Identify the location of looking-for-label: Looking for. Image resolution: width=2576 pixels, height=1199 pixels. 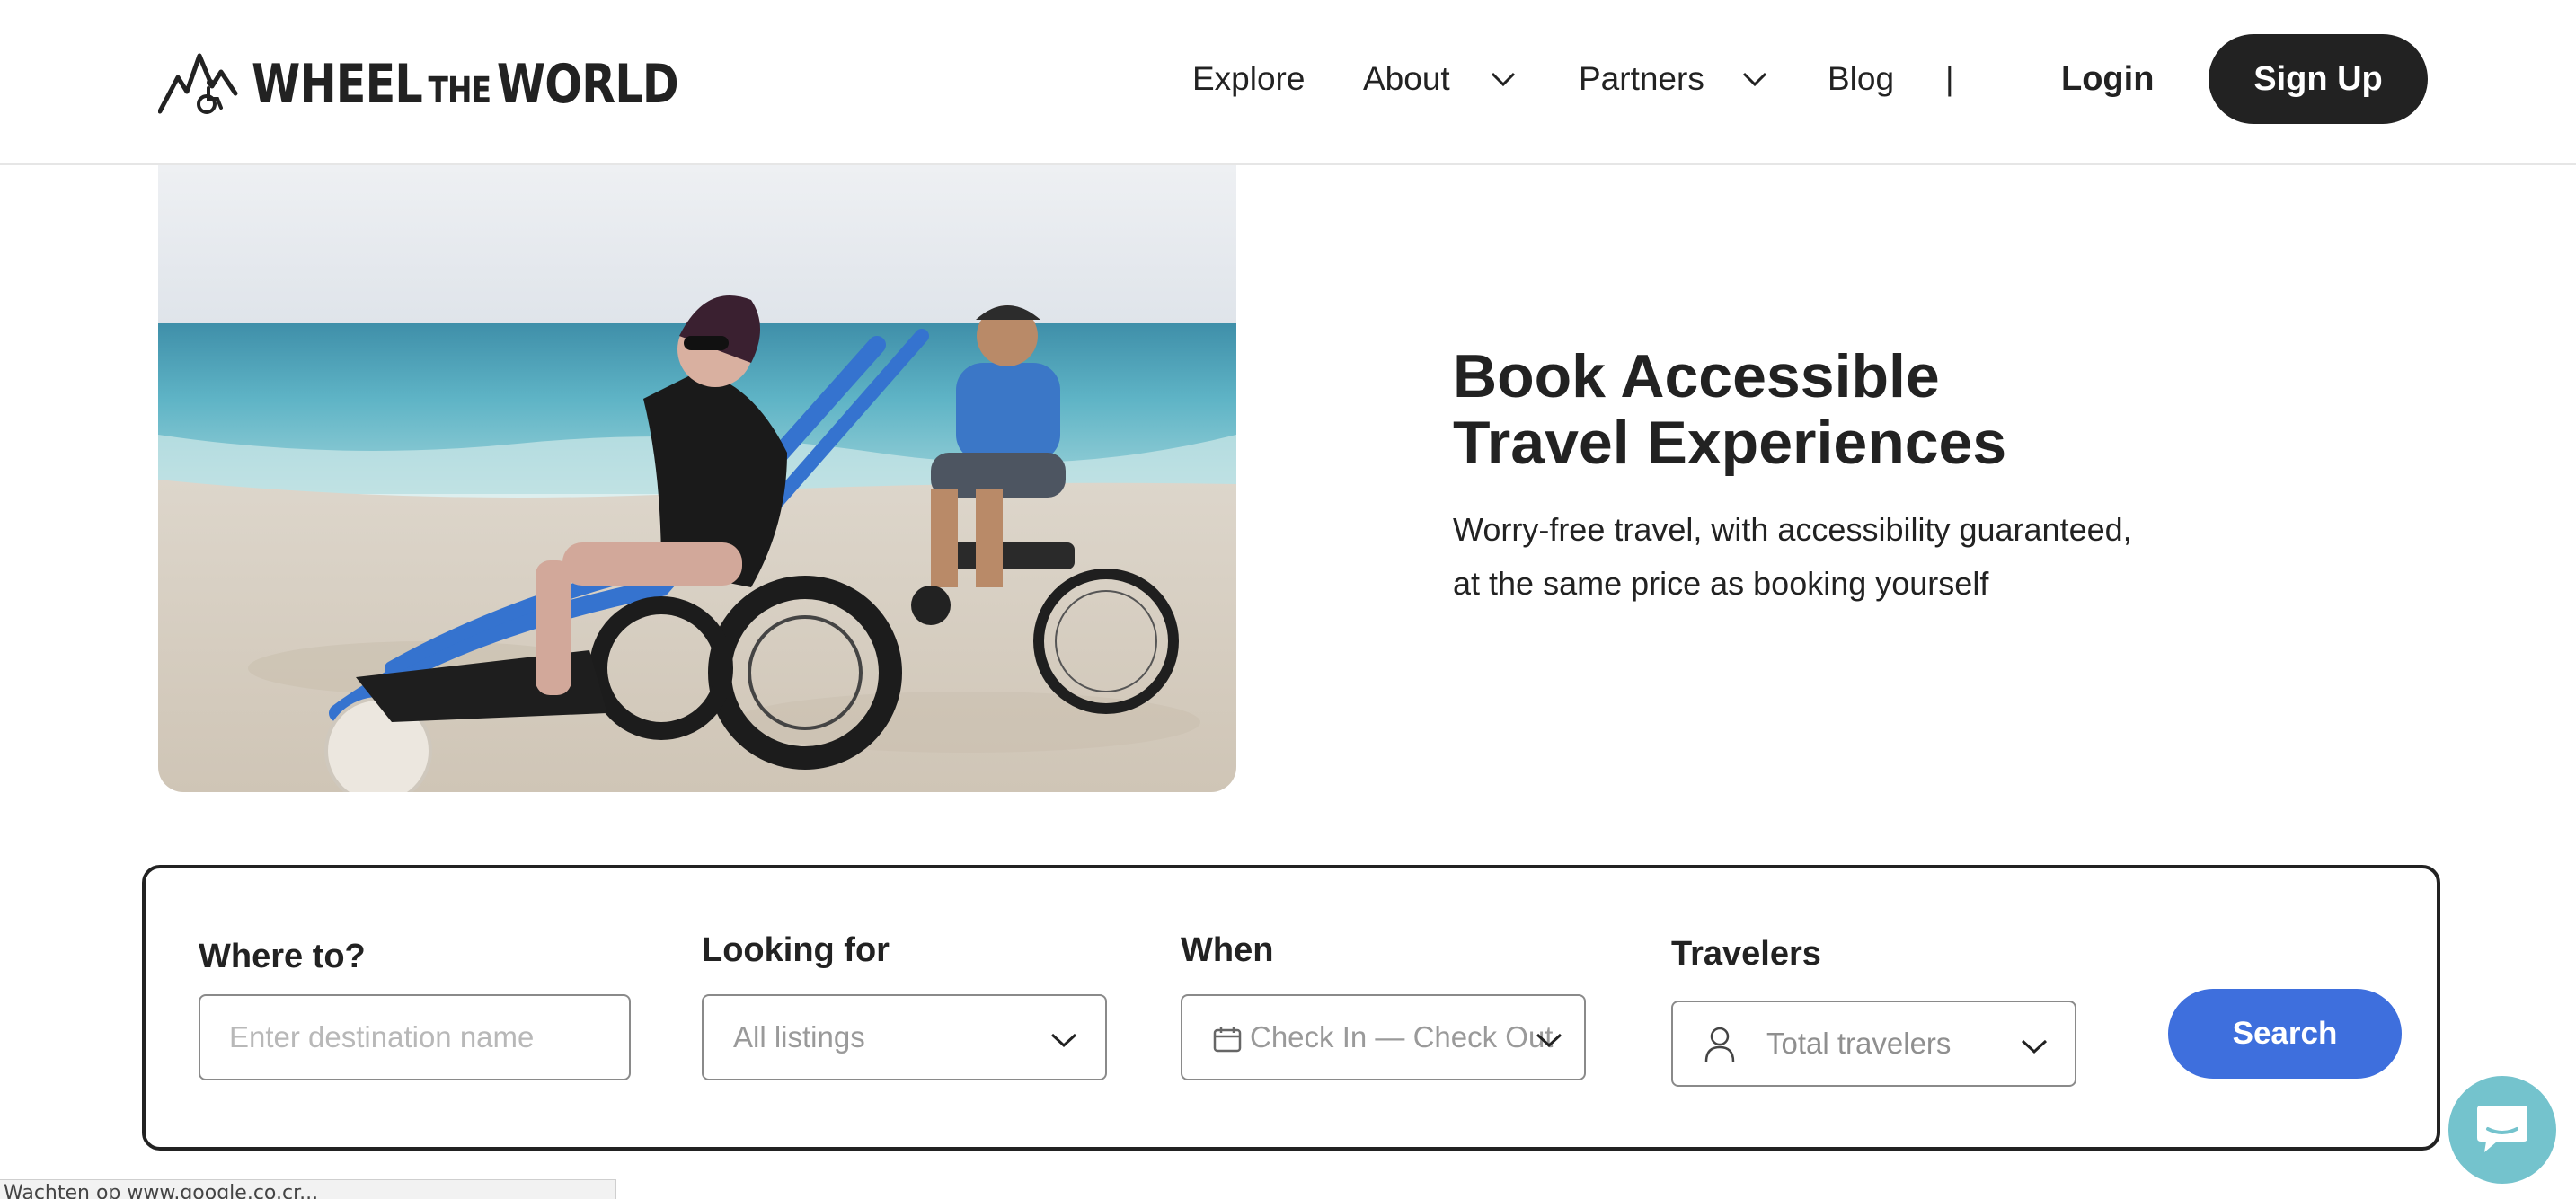
(796, 950).